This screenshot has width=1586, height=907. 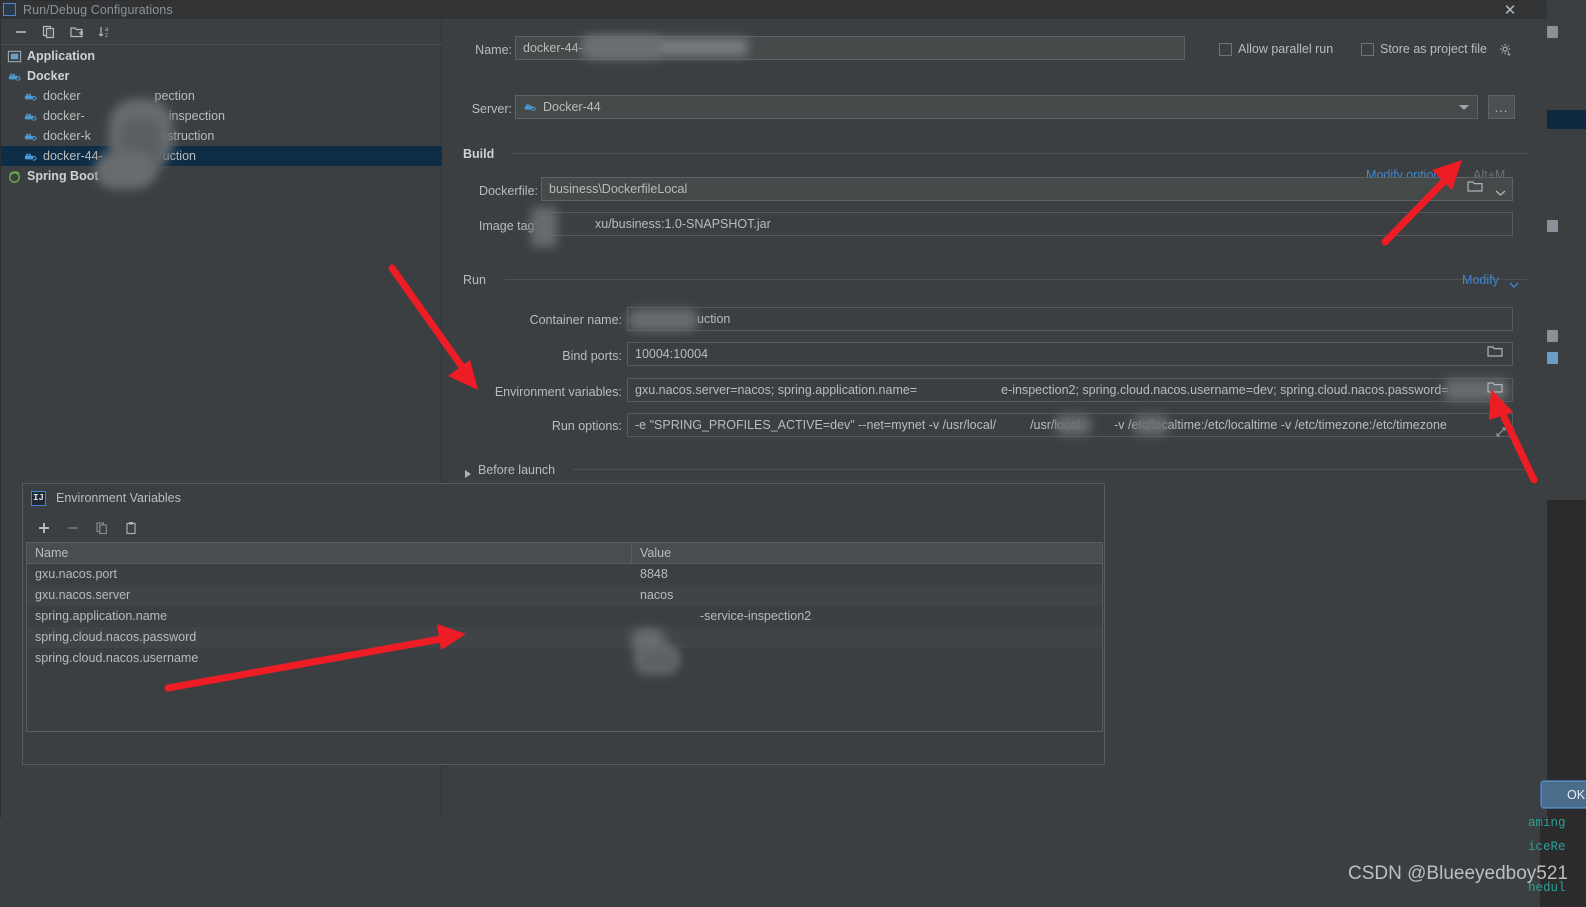 What do you see at coordinates (1286, 49) in the screenshot?
I see `allow-parallel-run-label: Allow parallel run` at bounding box center [1286, 49].